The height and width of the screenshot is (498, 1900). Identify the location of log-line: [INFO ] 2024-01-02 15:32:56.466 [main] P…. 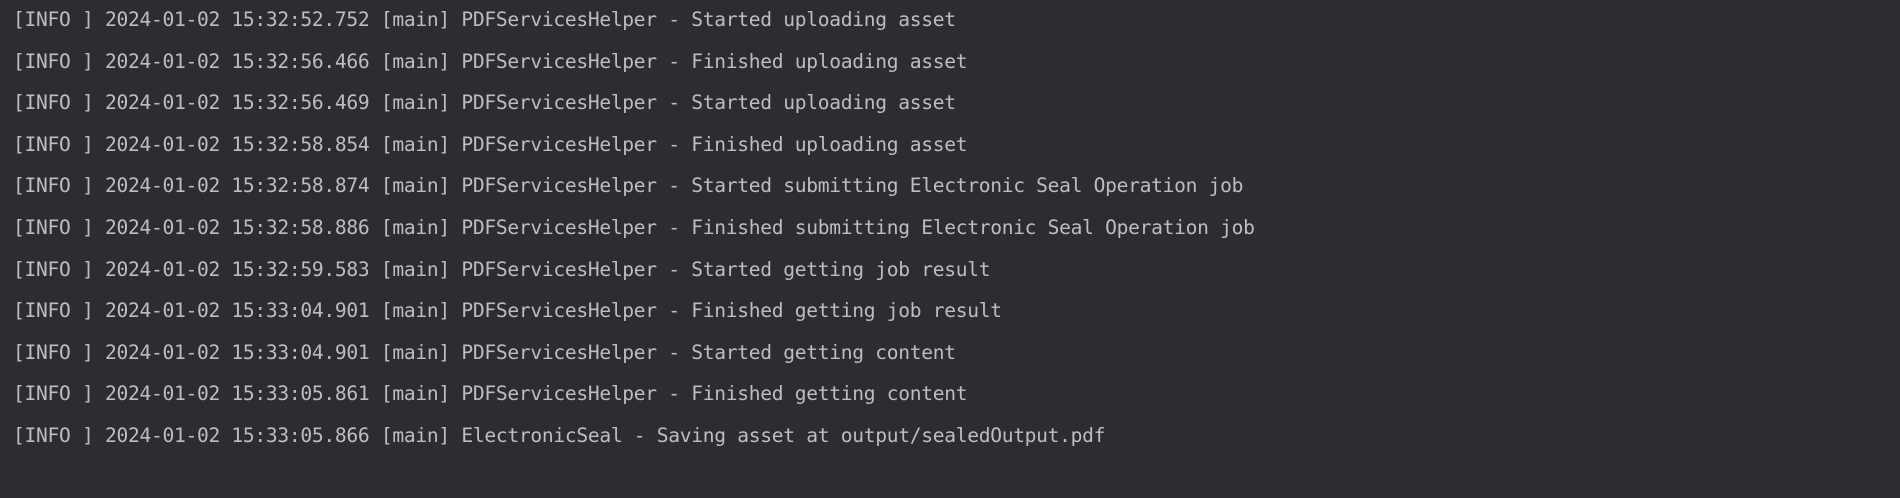
(490, 61).